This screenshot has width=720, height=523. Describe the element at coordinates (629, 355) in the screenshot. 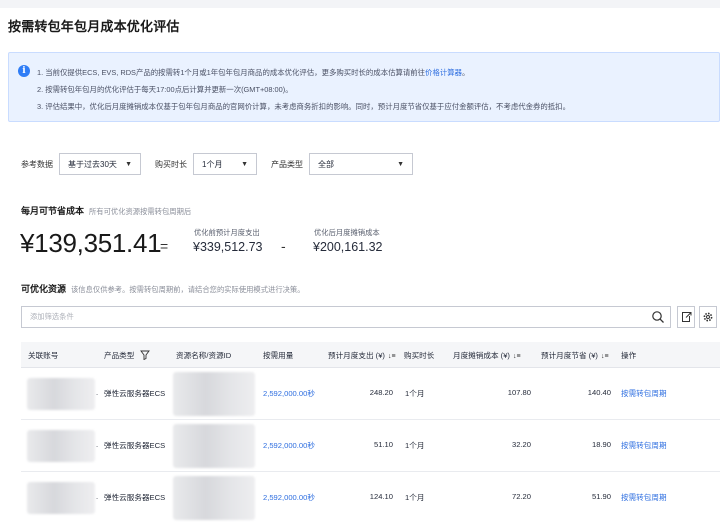

I see `header-action: 操作` at that location.